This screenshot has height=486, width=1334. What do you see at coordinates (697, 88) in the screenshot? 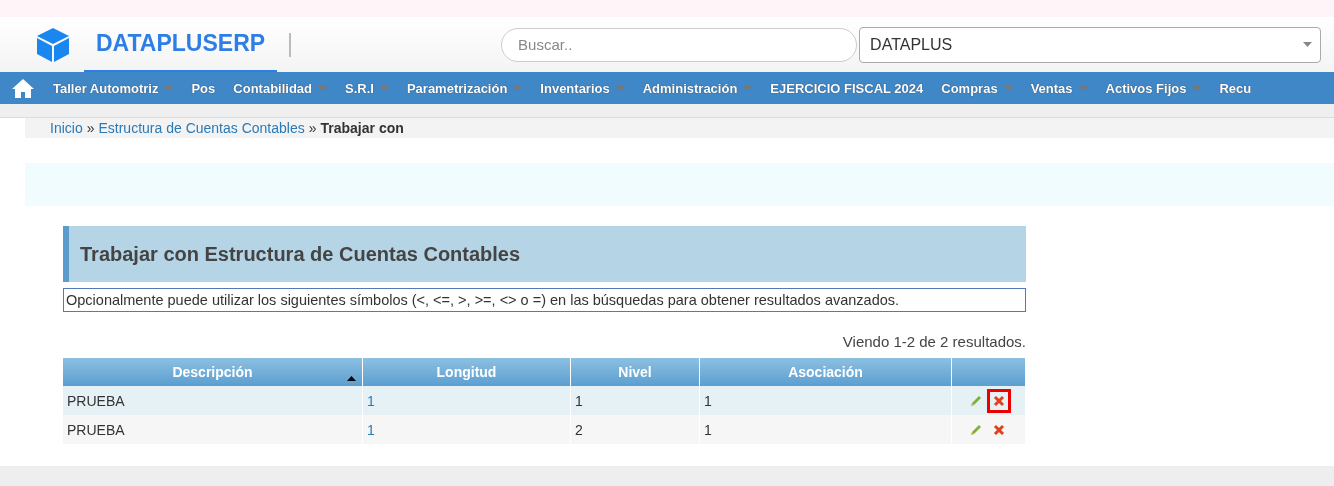
I see `nav-menu-item: Administración` at bounding box center [697, 88].